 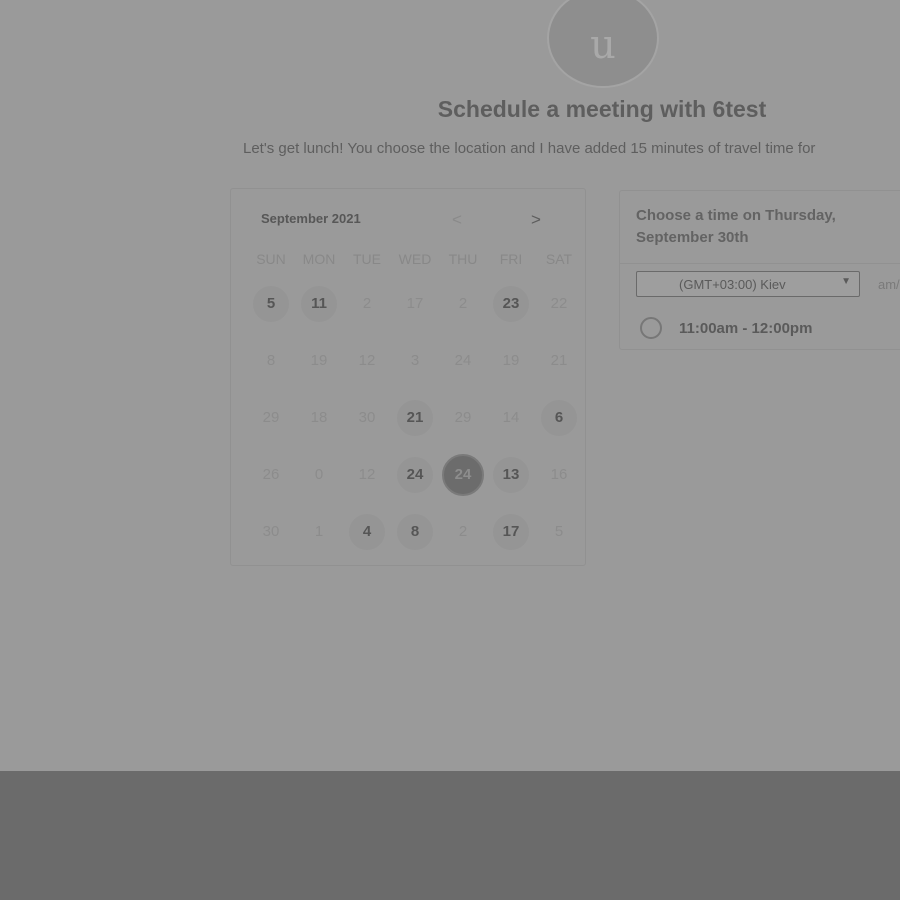 I want to click on calendar-day-number: 6, so click(x=559, y=417).